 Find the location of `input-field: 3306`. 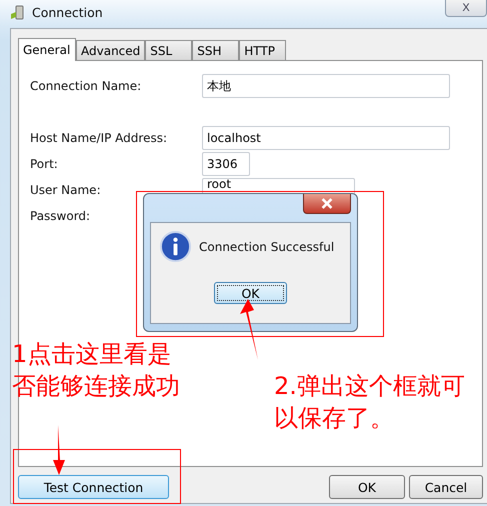

input-field: 3306 is located at coordinates (226, 164).